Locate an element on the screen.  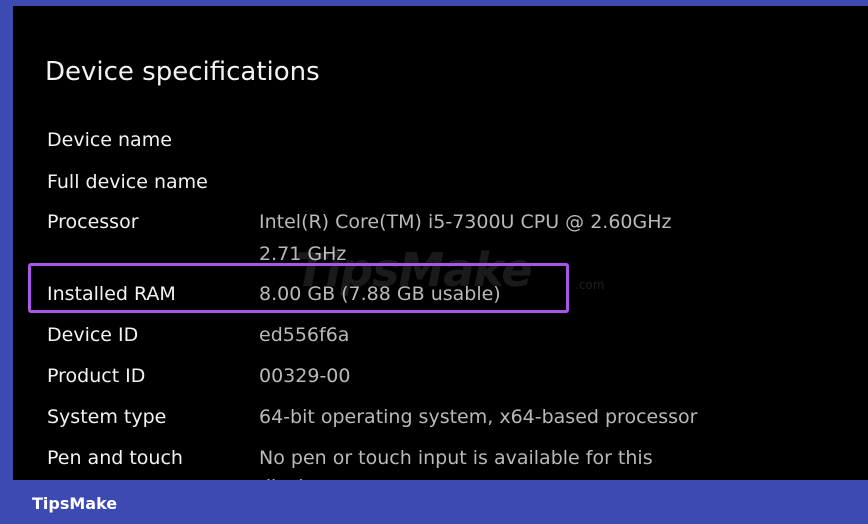
spec-label-installed-ram: Installed RAM is located at coordinates (111, 294).